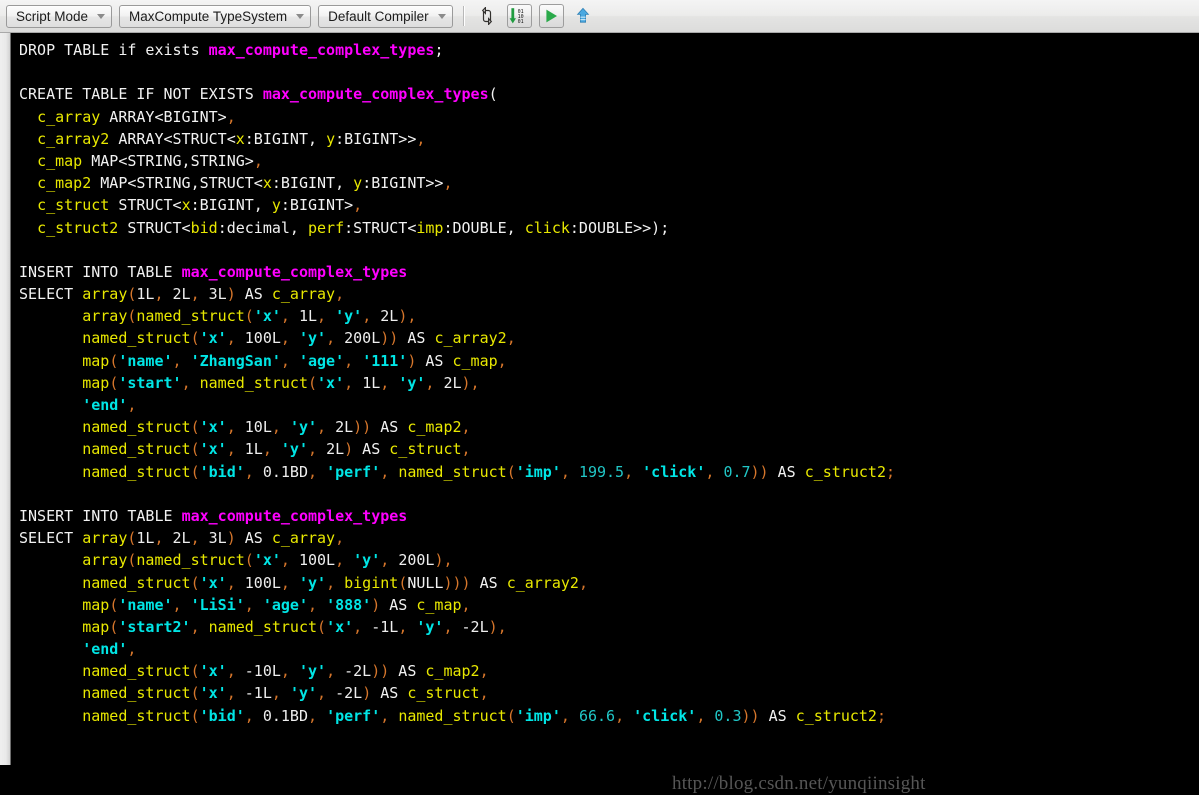 The width and height of the screenshot is (1199, 795). I want to click on code-token: y, so click(358, 183).